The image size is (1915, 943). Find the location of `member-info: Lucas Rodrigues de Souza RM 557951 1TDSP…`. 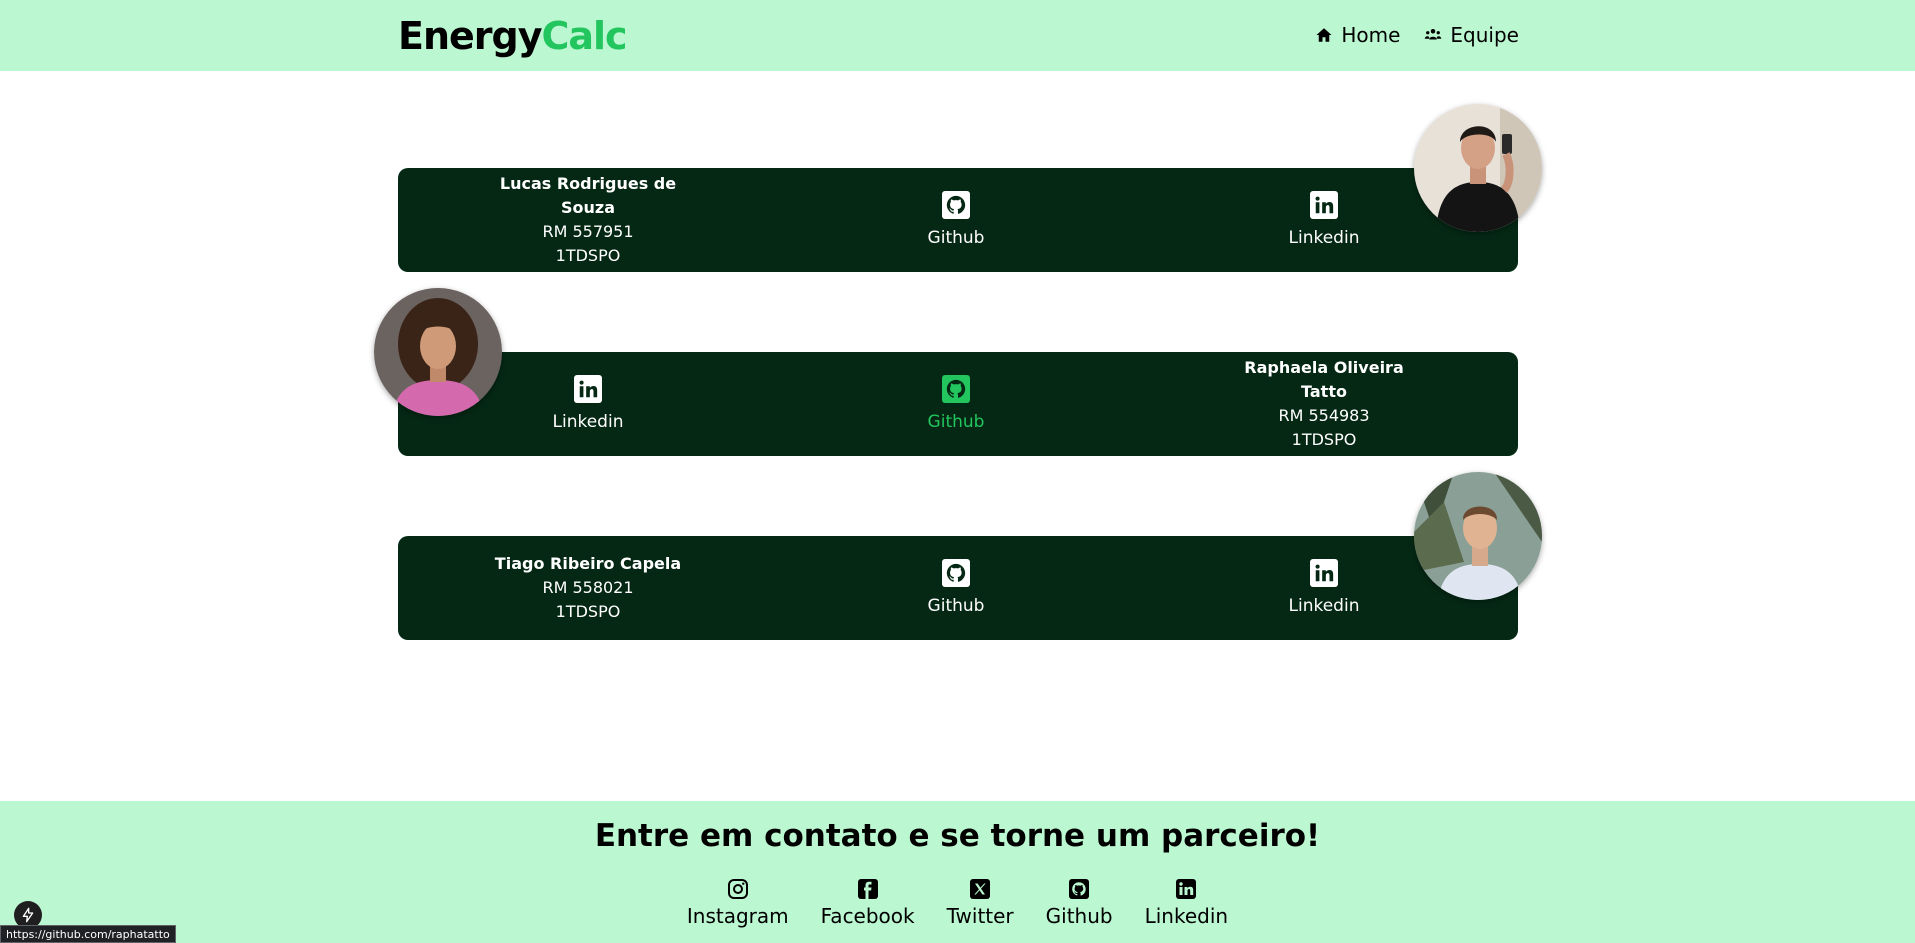

member-info: Lucas Rodrigues de Souza RM 557951 1TDSP… is located at coordinates (588, 220).